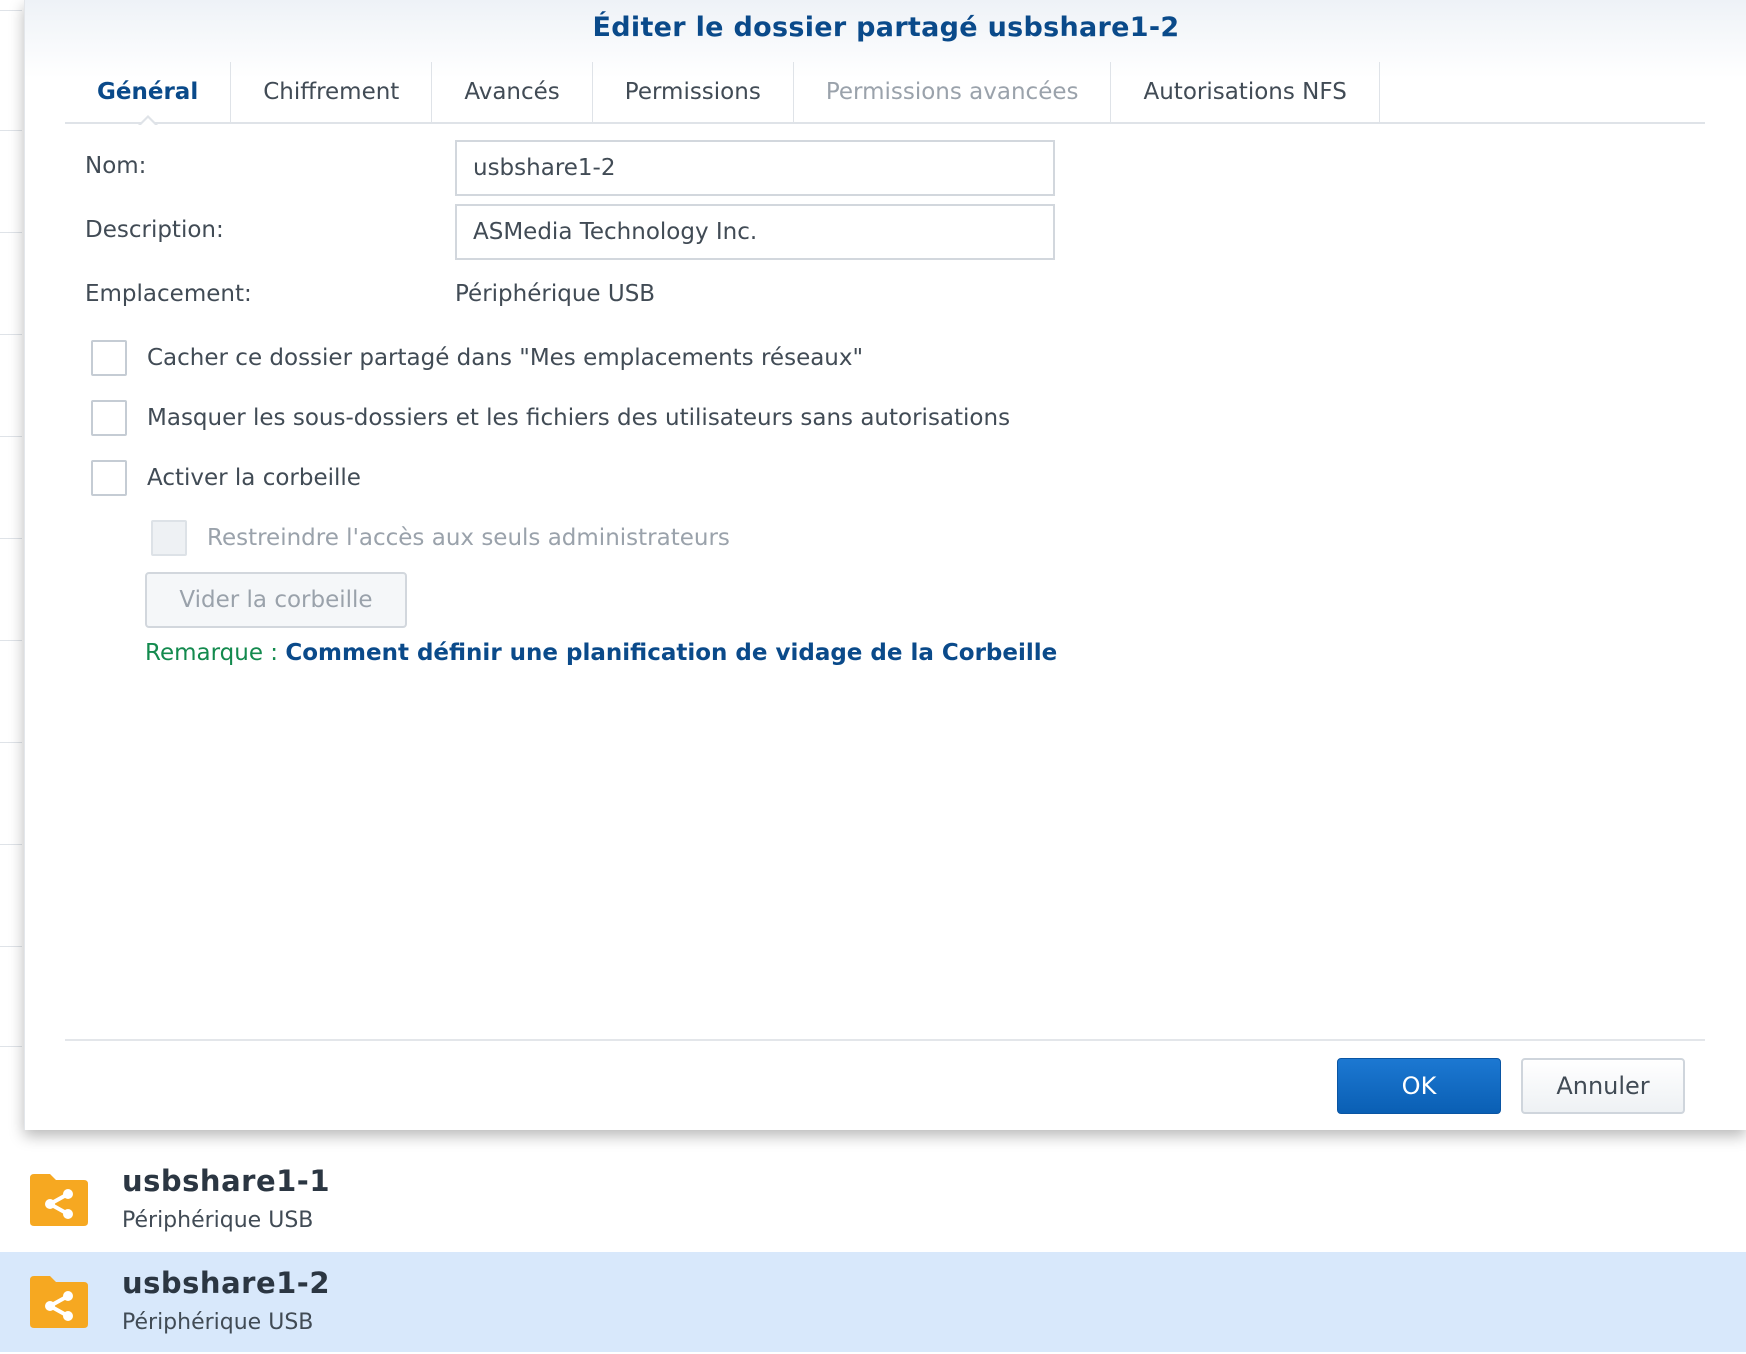 The width and height of the screenshot is (1746, 1354). I want to click on tab-label: Général, so click(148, 92).